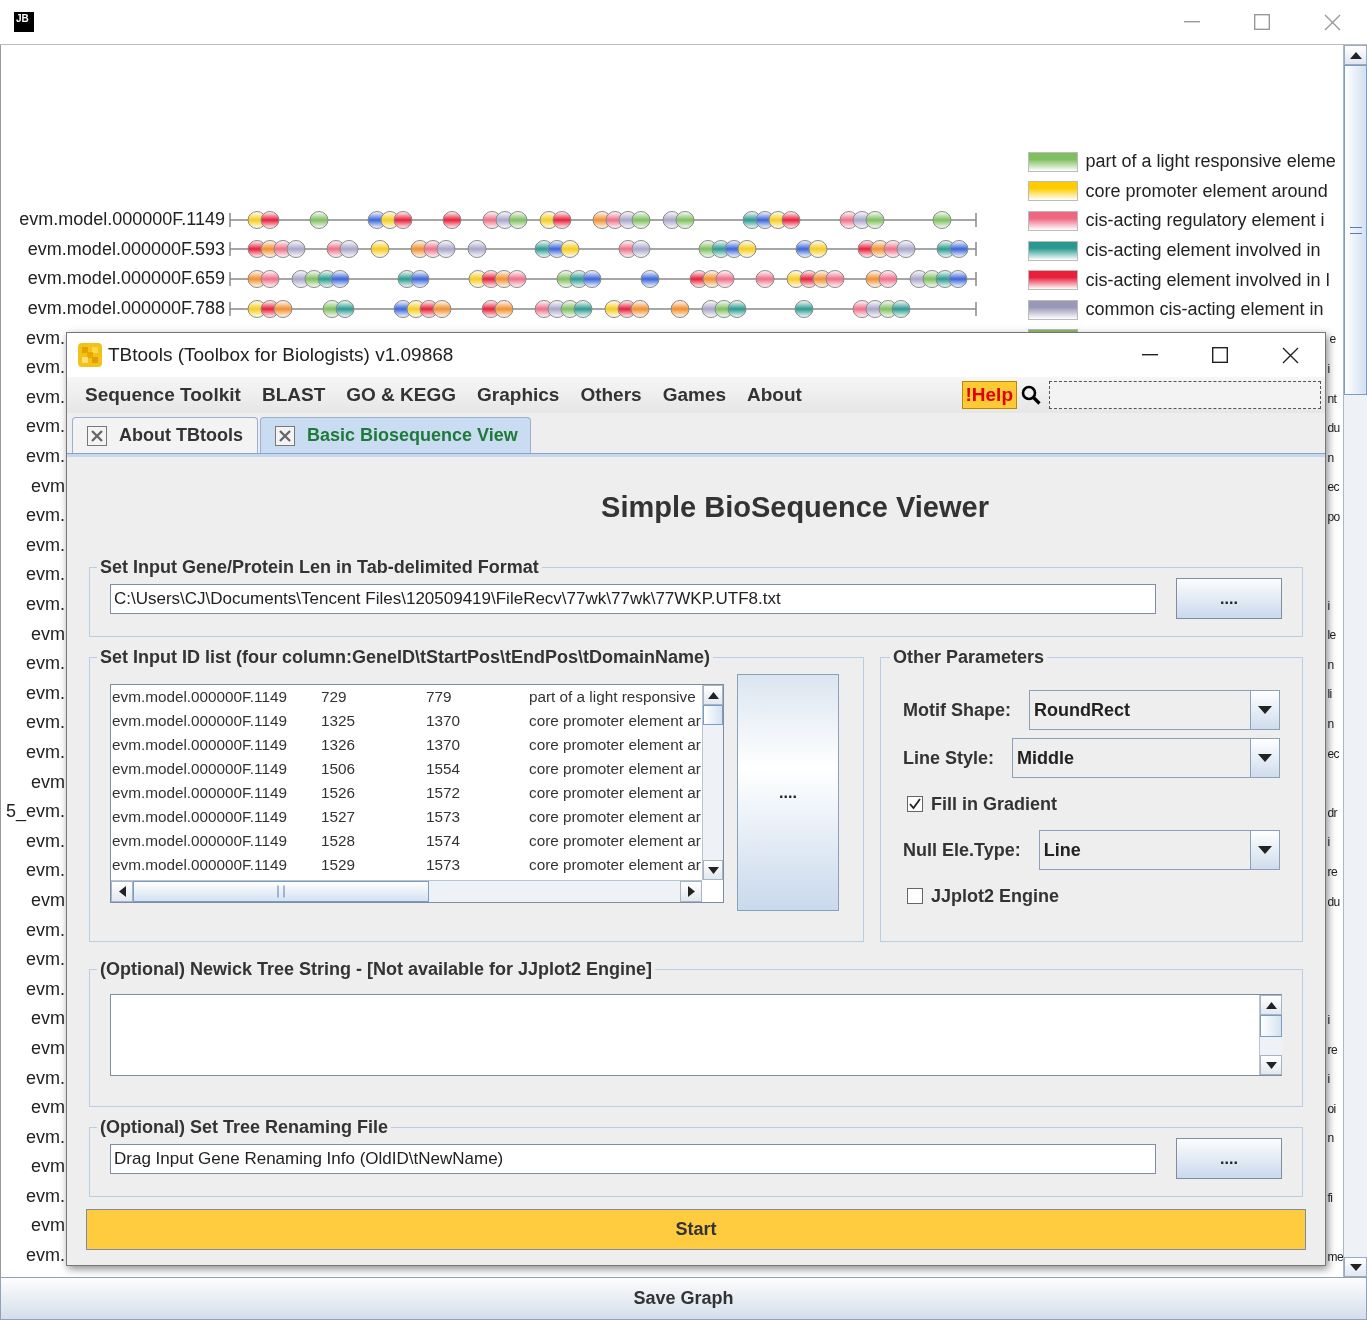 This screenshot has width=1367, height=1320. I want to click on checkbox-label: Fill in Gradient, so click(994, 804).